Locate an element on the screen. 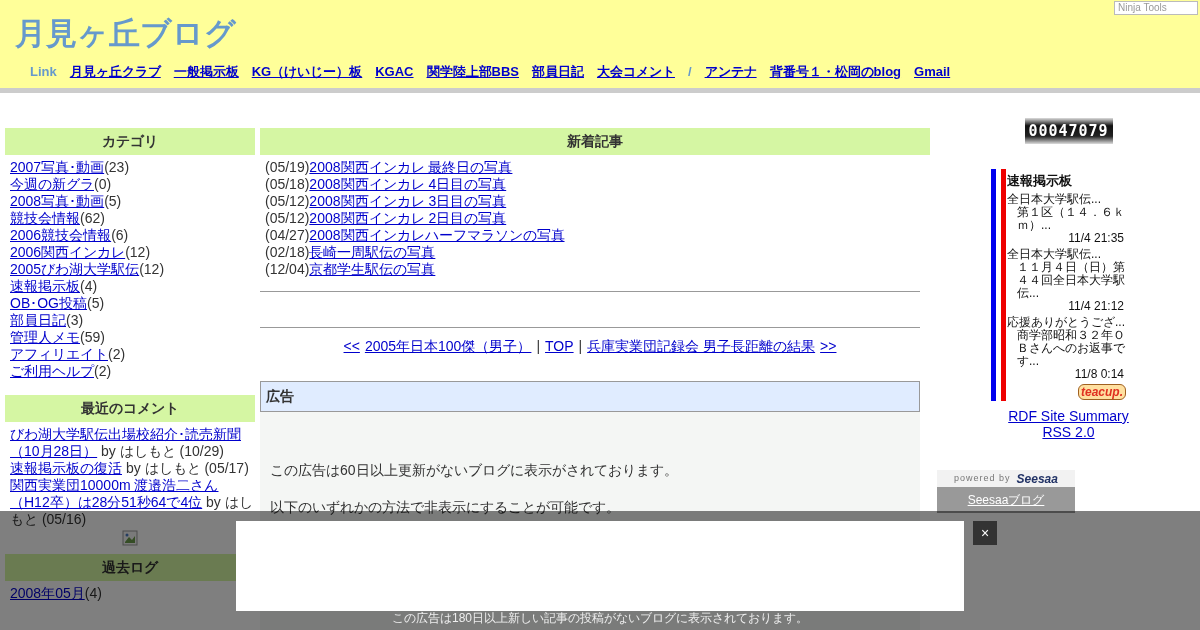 This screenshot has height=630, width=1200. article-date: (04/27) is located at coordinates (287, 235).